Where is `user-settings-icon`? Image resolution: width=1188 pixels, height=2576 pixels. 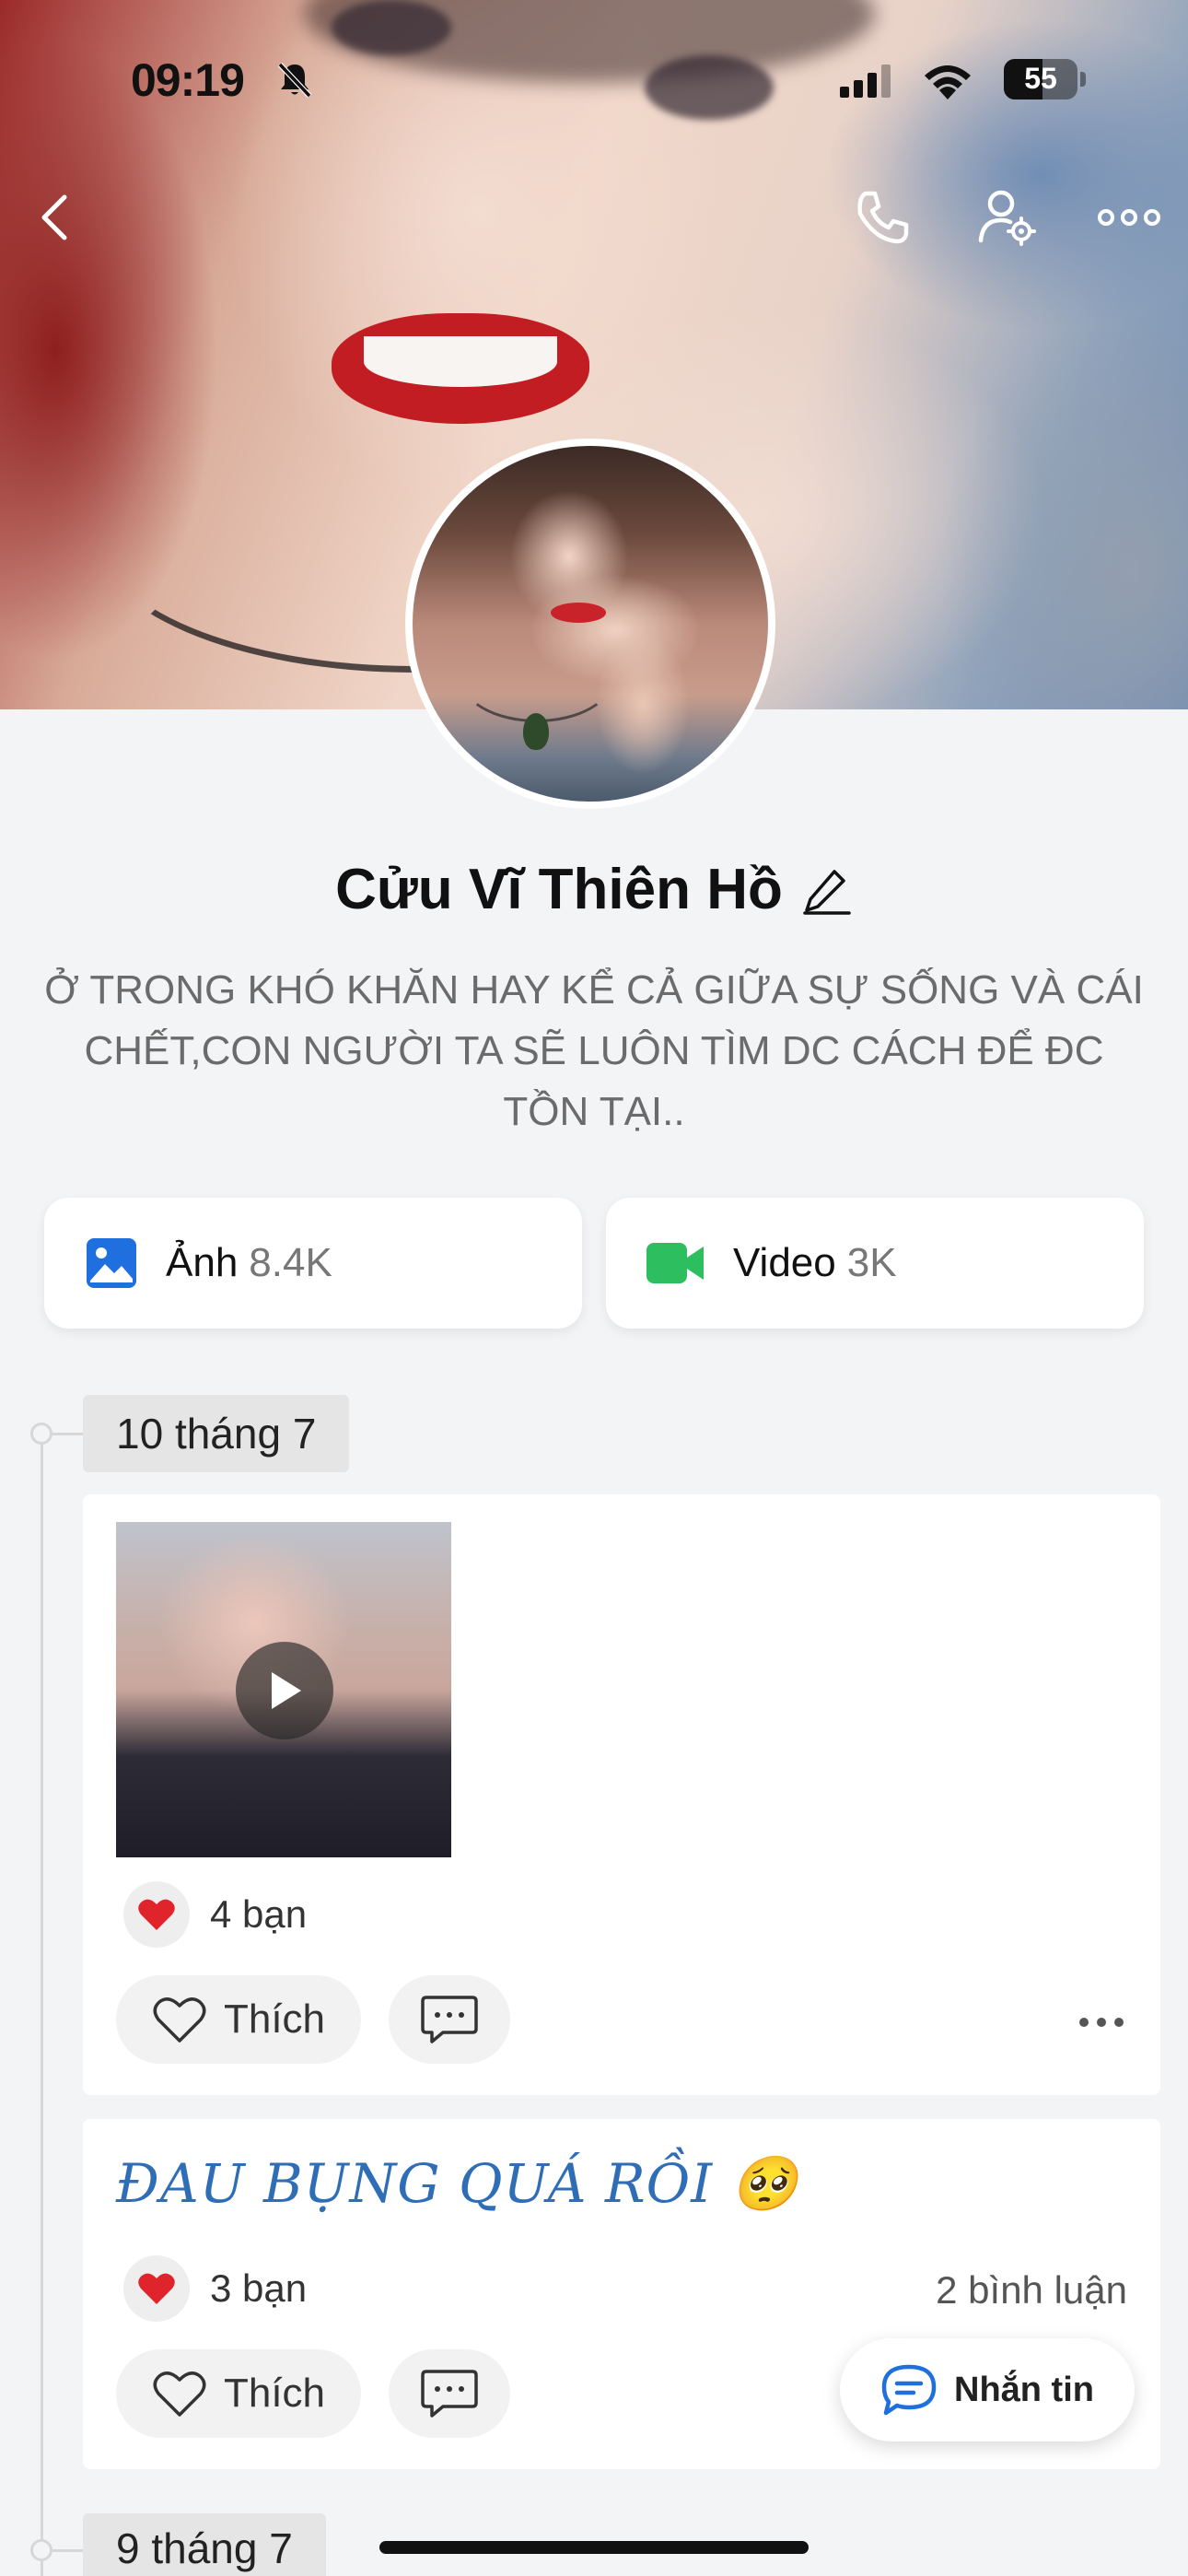
user-settings-icon is located at coordinates (1007, 218).